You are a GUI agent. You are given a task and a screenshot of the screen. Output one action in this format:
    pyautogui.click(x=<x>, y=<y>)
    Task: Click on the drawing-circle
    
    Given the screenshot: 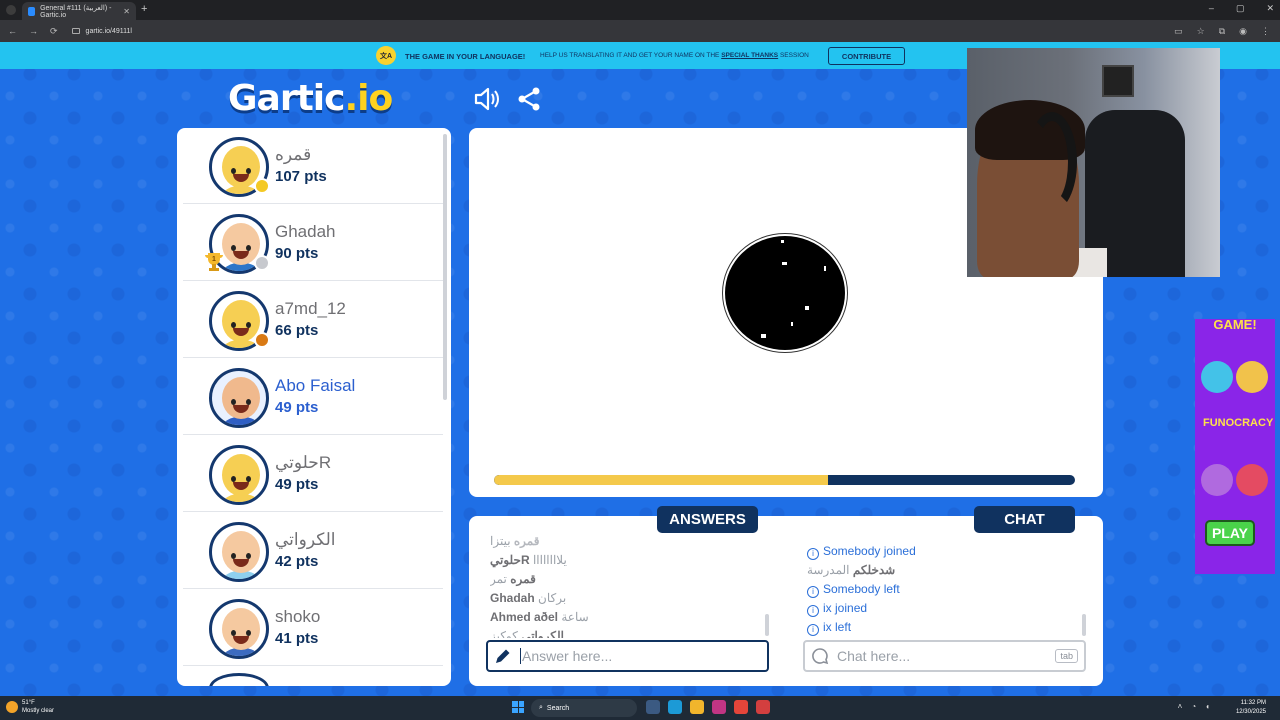 What is the action you would take?
    pyautogui.click(x=785, y=293)
    